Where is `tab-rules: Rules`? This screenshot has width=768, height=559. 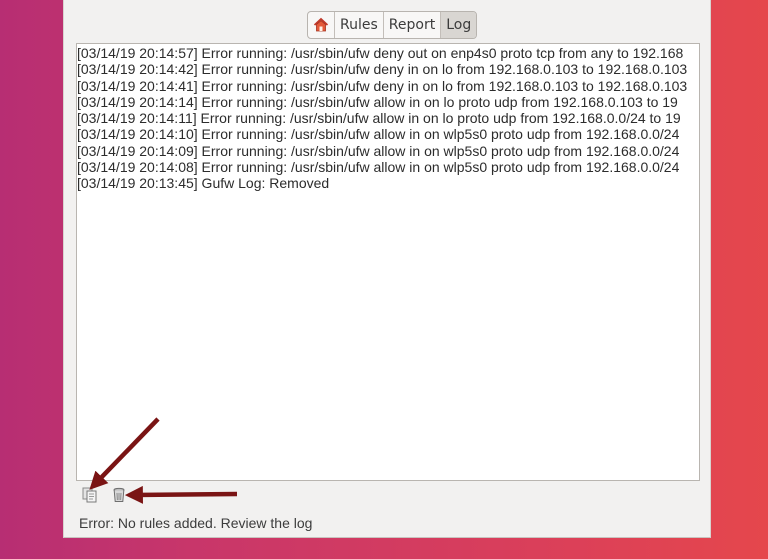
tab-rules: Rules is located at coordinates (358, 25).